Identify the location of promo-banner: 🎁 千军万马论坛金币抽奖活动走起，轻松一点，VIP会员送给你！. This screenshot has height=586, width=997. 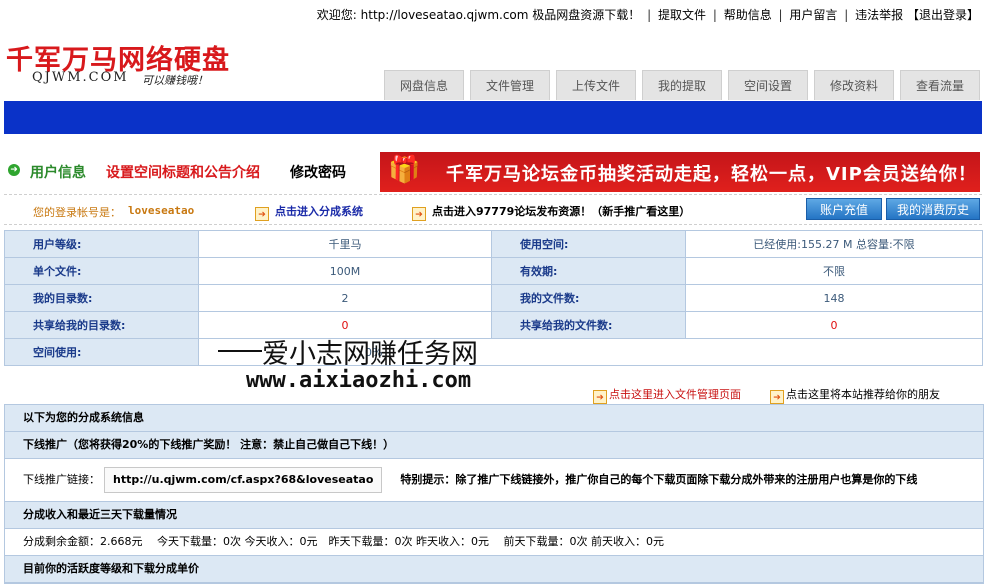
(680, 172).